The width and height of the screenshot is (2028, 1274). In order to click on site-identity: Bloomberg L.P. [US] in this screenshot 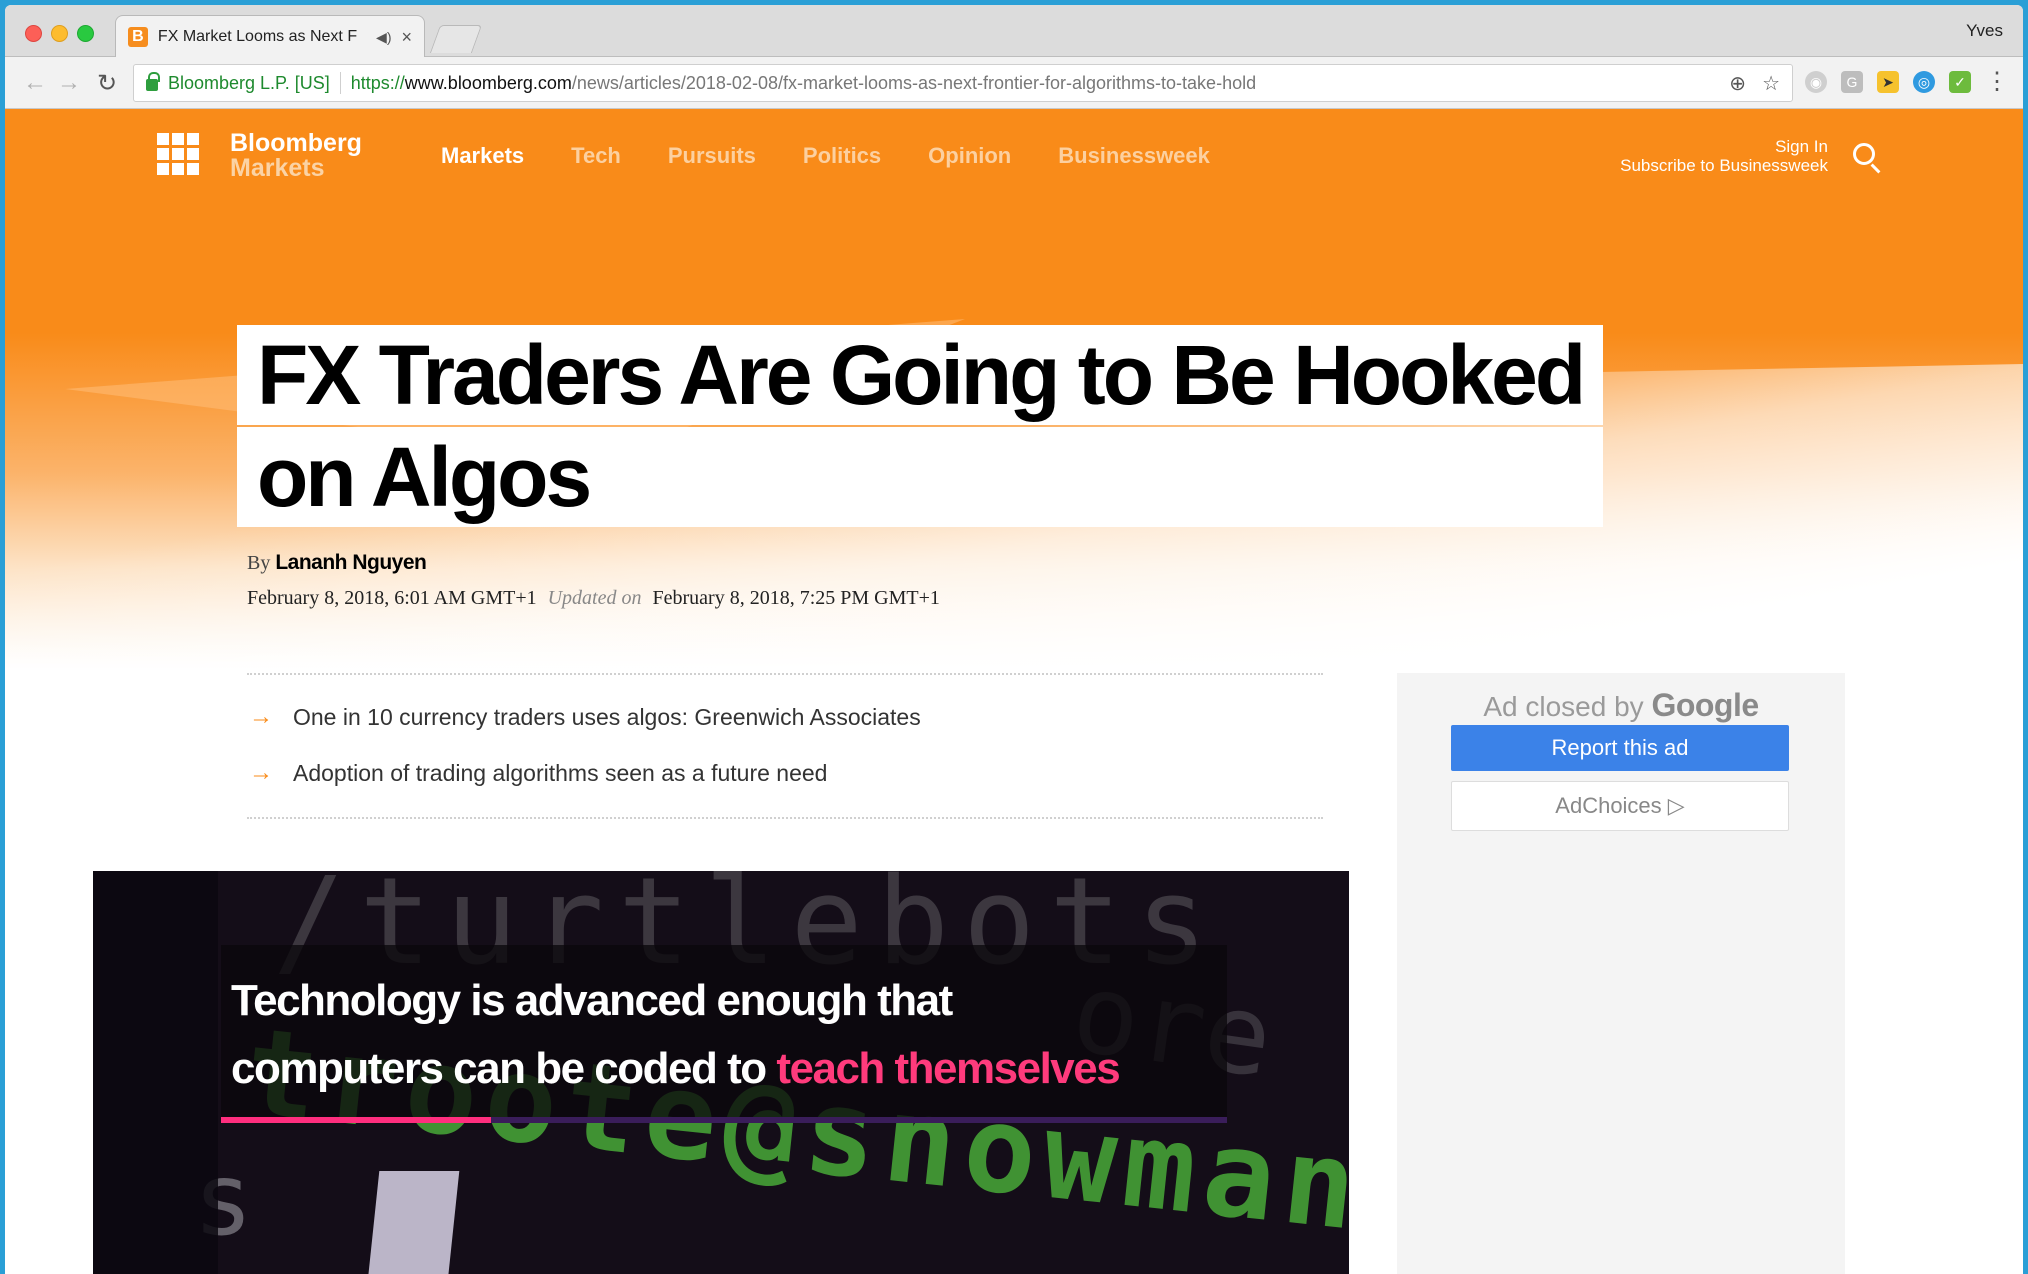, I will do `click(249, 83)`.